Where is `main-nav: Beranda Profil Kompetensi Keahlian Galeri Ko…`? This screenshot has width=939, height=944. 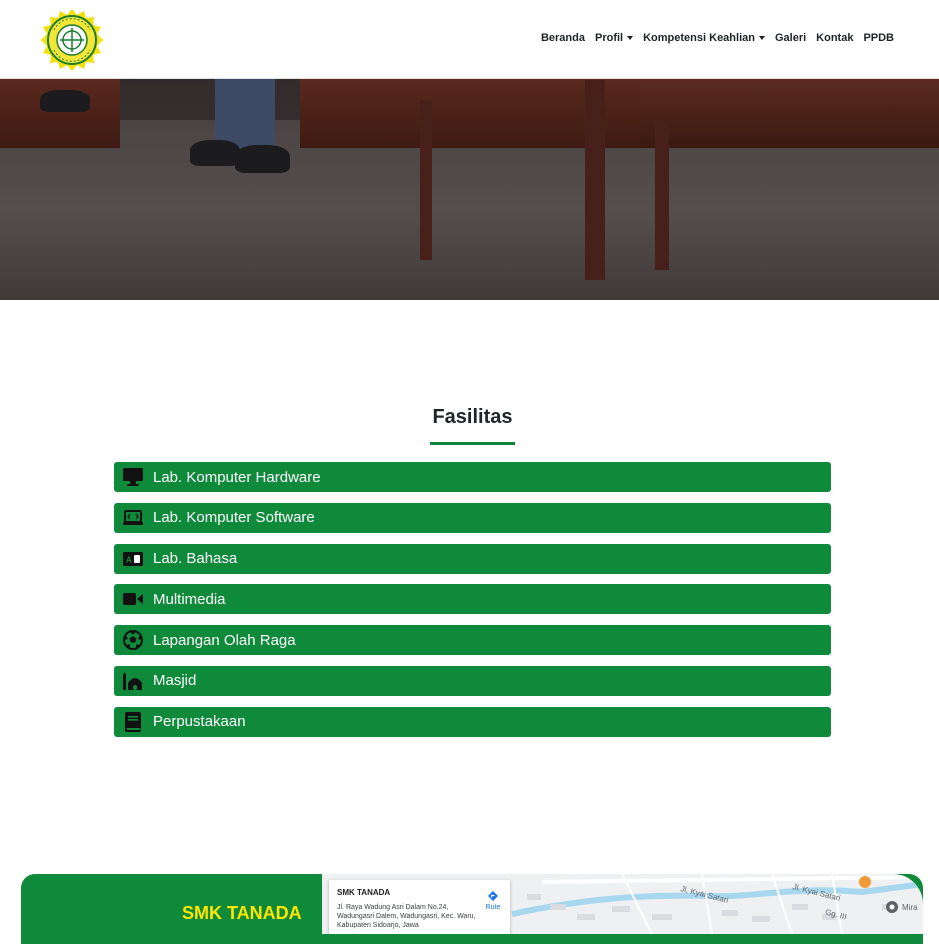 main-nav: Beranda Profil Kompetensi Keahlian Galeri Ko… is located at coordinates (717, 38).